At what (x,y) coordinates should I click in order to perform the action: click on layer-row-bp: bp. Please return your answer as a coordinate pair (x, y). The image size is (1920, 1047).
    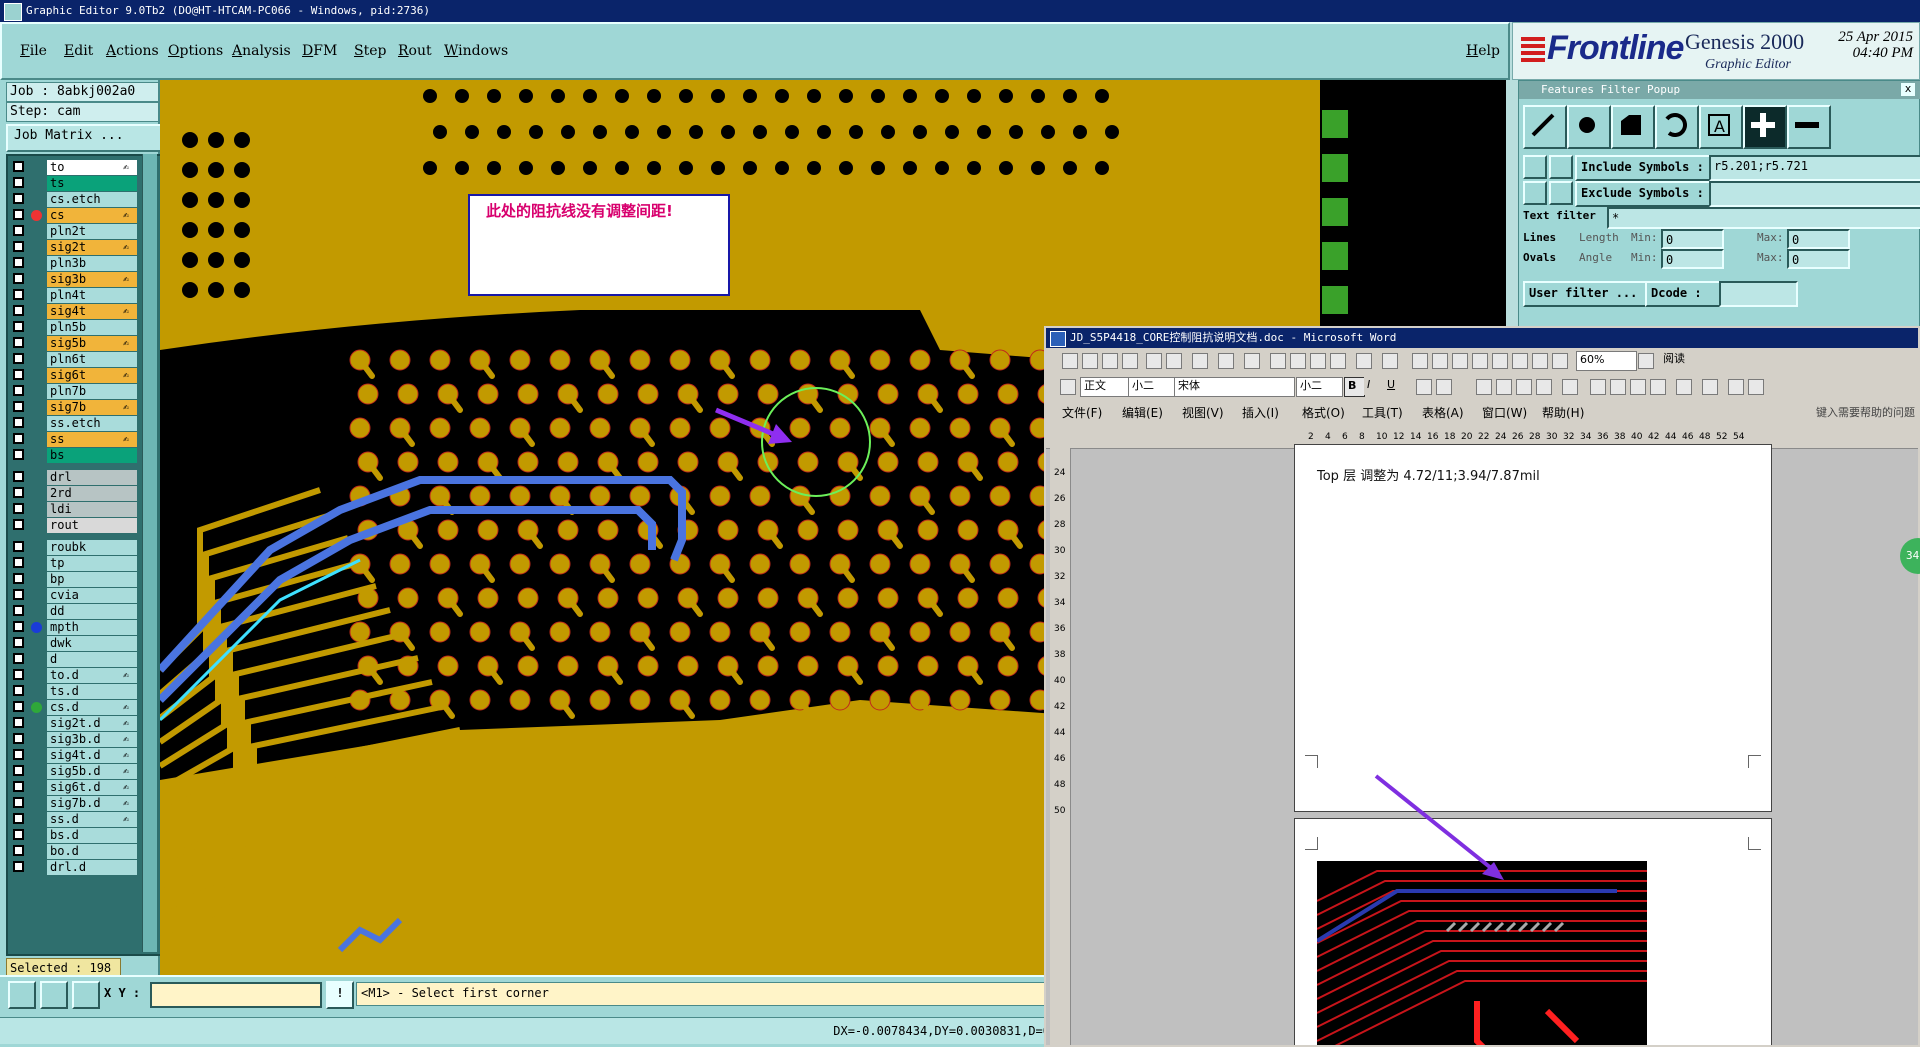
    Looking at the image, I should click on (74, 579).